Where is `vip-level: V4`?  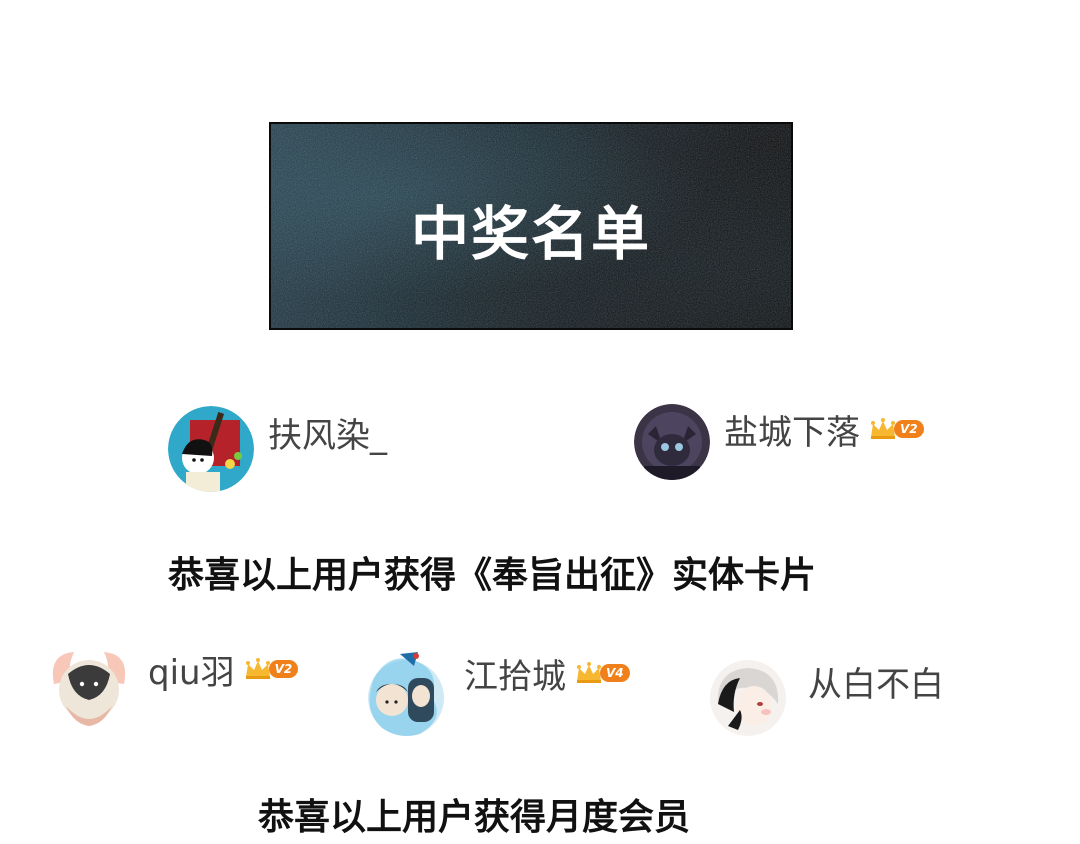 vip-level: V4 is located at coordinates (615, 673).